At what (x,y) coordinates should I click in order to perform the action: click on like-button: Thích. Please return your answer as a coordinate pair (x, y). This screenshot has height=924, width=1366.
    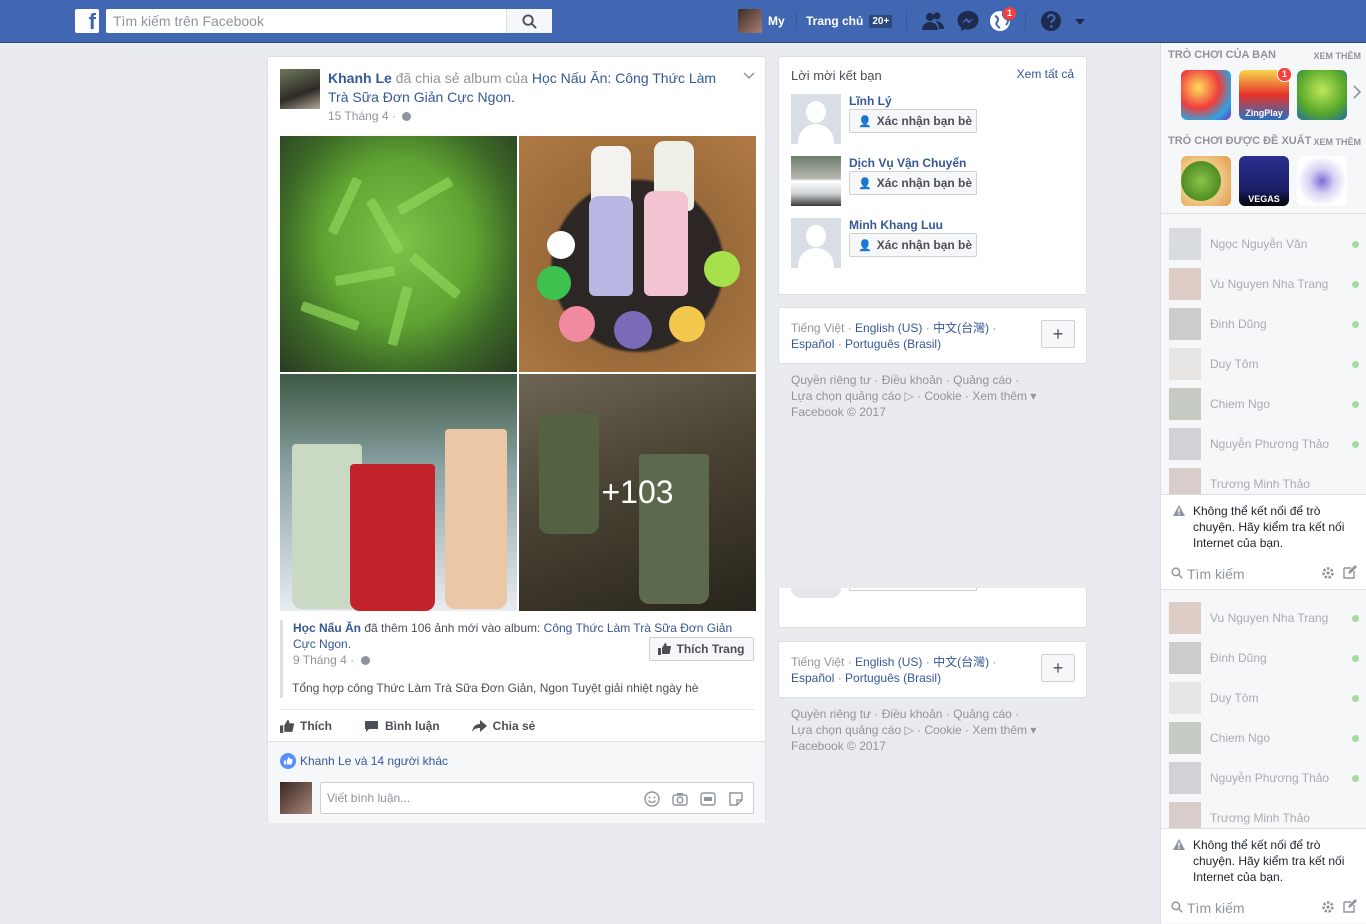
    Looking at the image, I should click on (306, 726).